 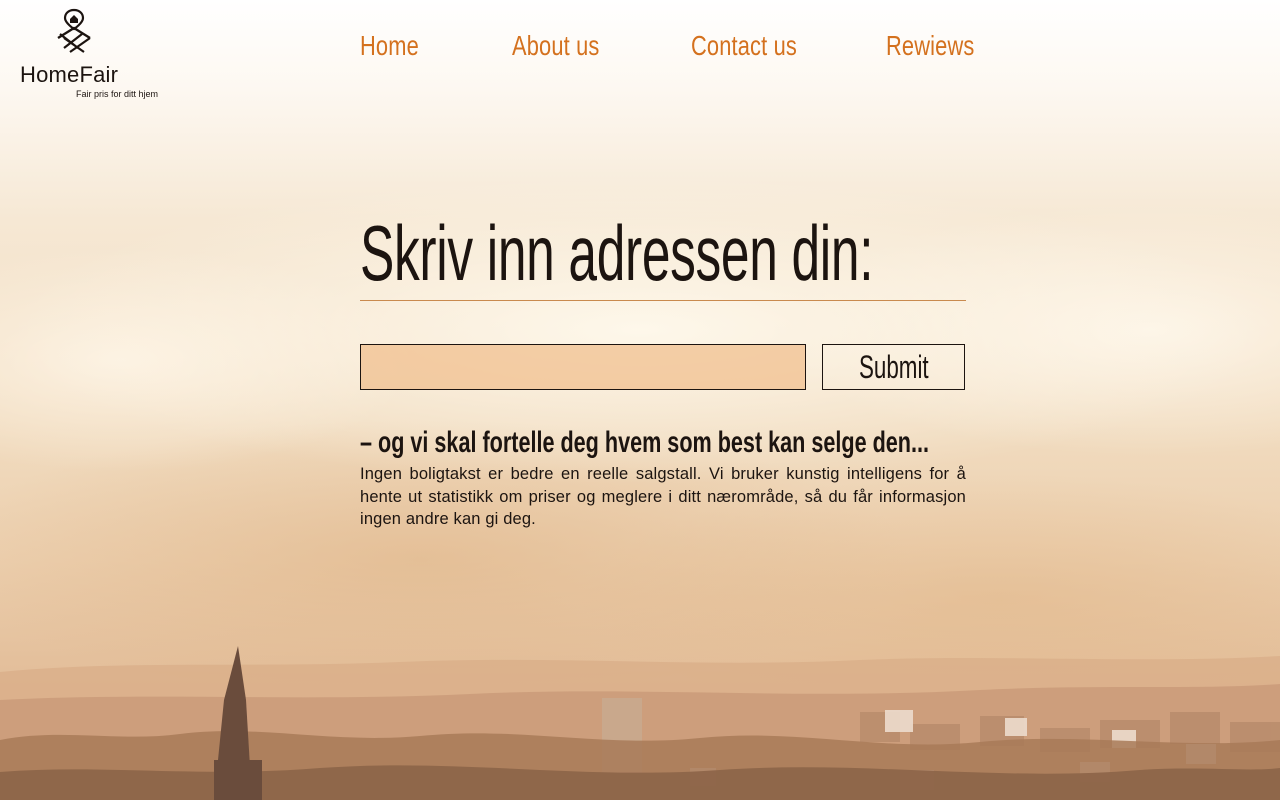 I want to click on nav-link-home: Home, so click(x=389, y=46).